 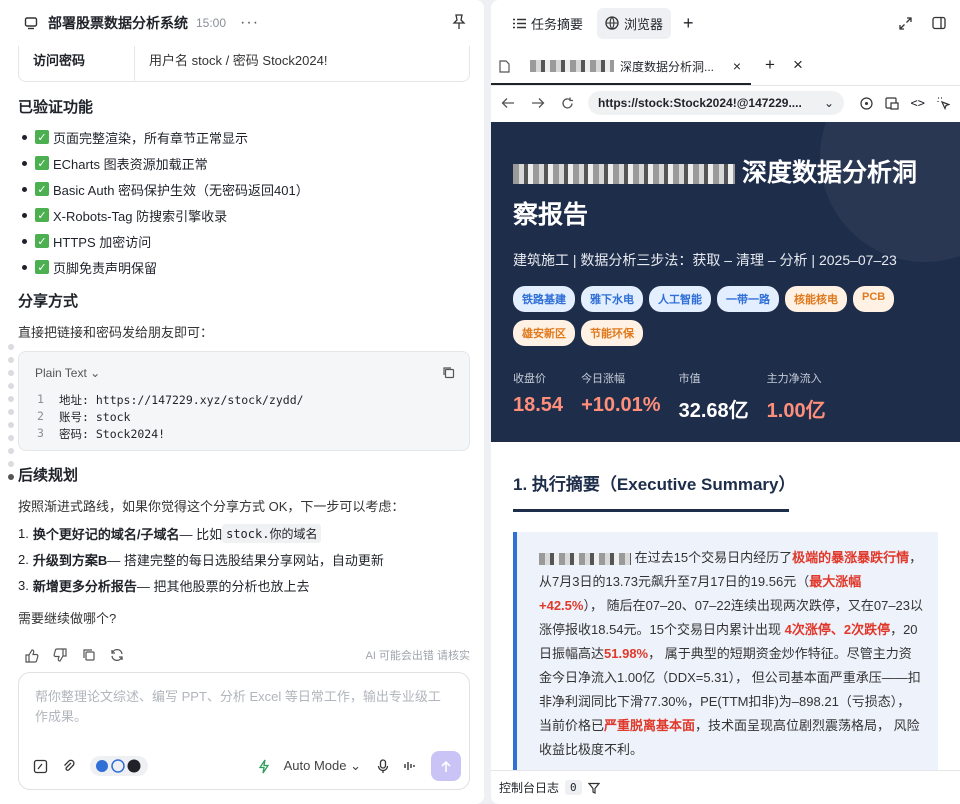 What do you see at coordinates (201, 533) in the screenshot?
I see `list-item: 1. 换个更好记的域名/子域名 — 比如 stock.你的域名` at bounding box center [201, 533].